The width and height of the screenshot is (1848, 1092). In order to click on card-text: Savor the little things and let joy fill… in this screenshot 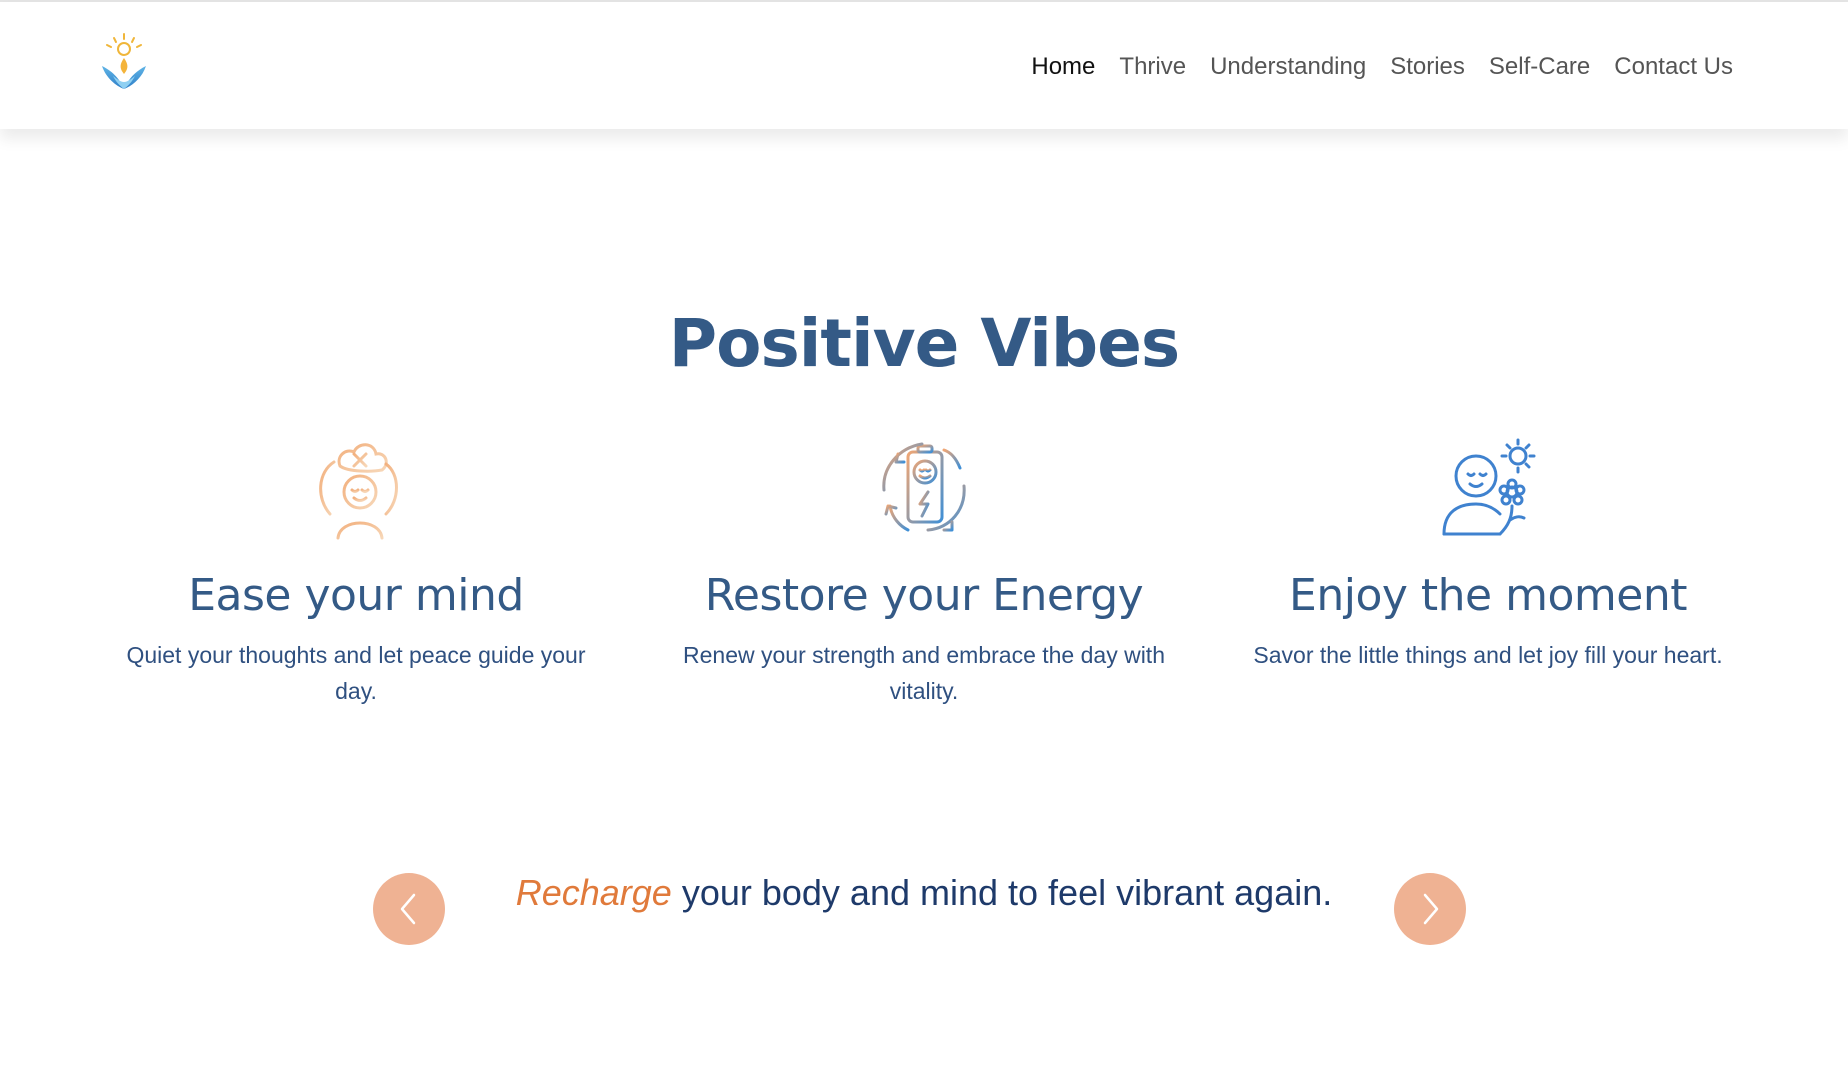, I will do `click(1488, 655)`.